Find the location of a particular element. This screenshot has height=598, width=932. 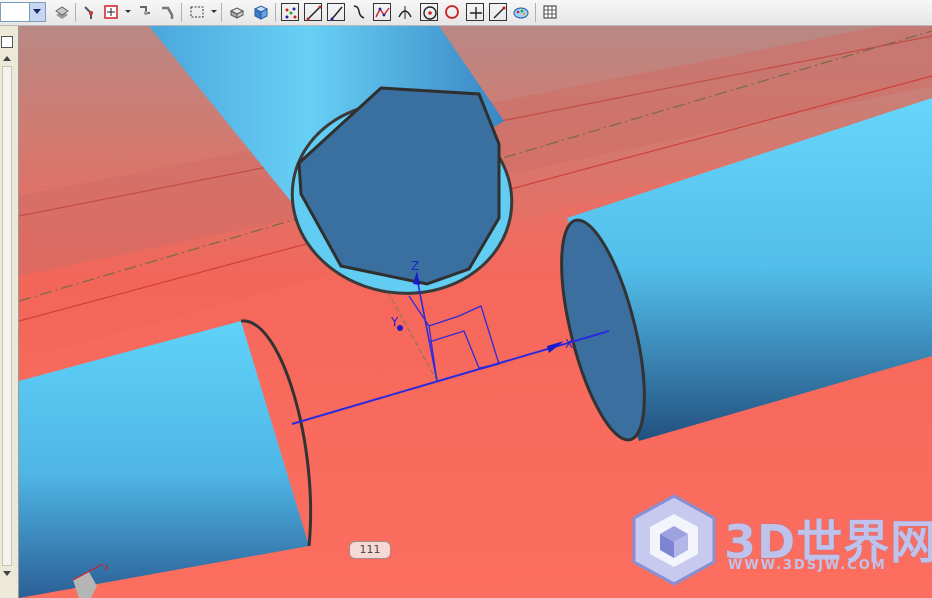

part-tag-label: 111 is located at coordinates (370, 549).